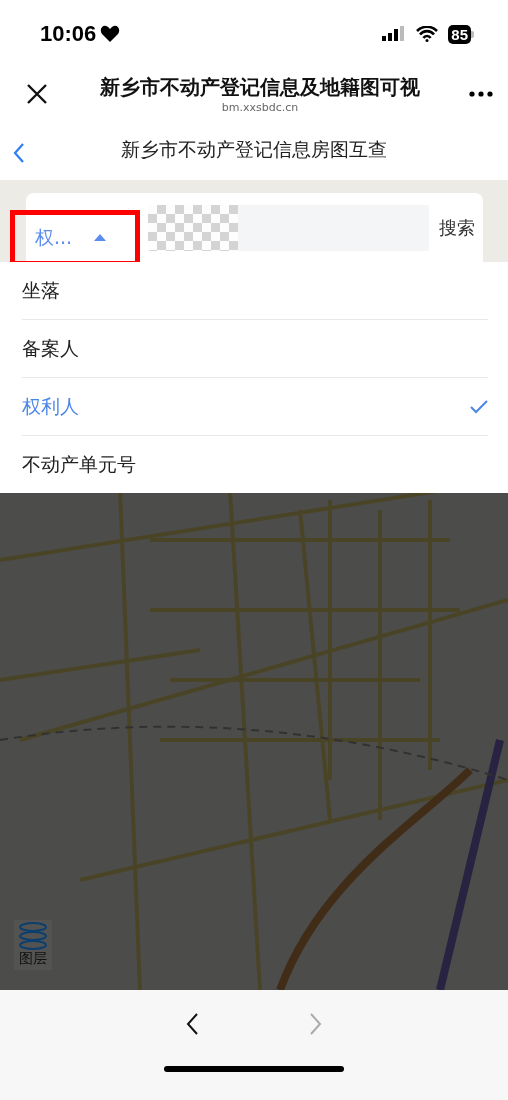 Image resolution: width=508 pixels, height=1100 pixels. What do you see at coordinates (100, 237) in the screenshot?
I see `caret-icon` at bounding box center [100, 237].